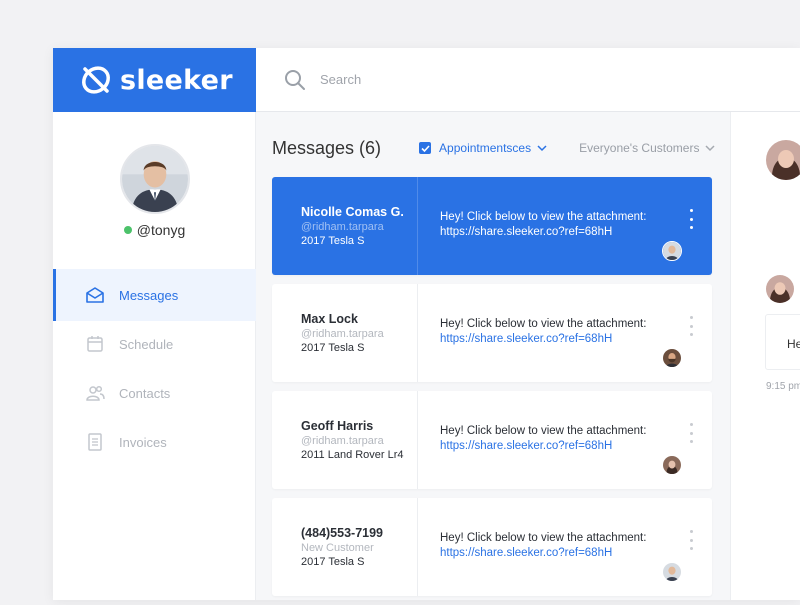 This screenshot has width=800, height=605. What do you see at coordinates (176, 80) in the screenshot?
I see `brand-name: sleeker` at bounding box center [176, 80].